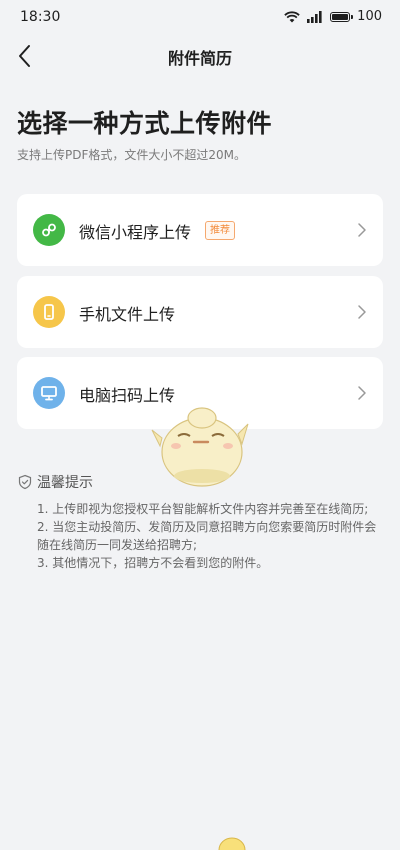 The image size is (400, 850). Describe the element at coordinates (40, 17) in the screenshot. I see `status-time: 18:30` at that location.